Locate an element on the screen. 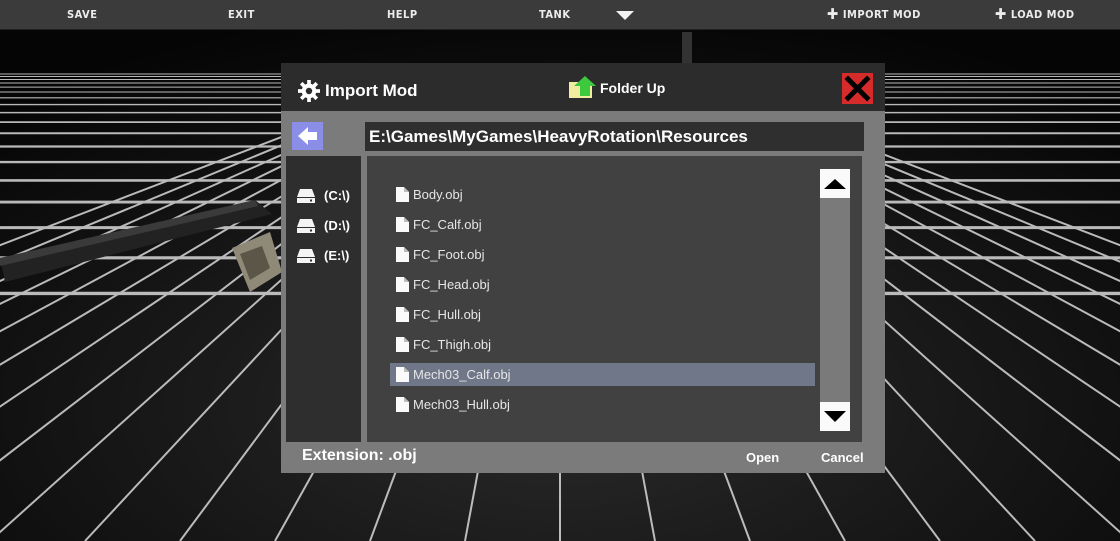  dialog-title: Import Mod is located at coordinates (371, 90).